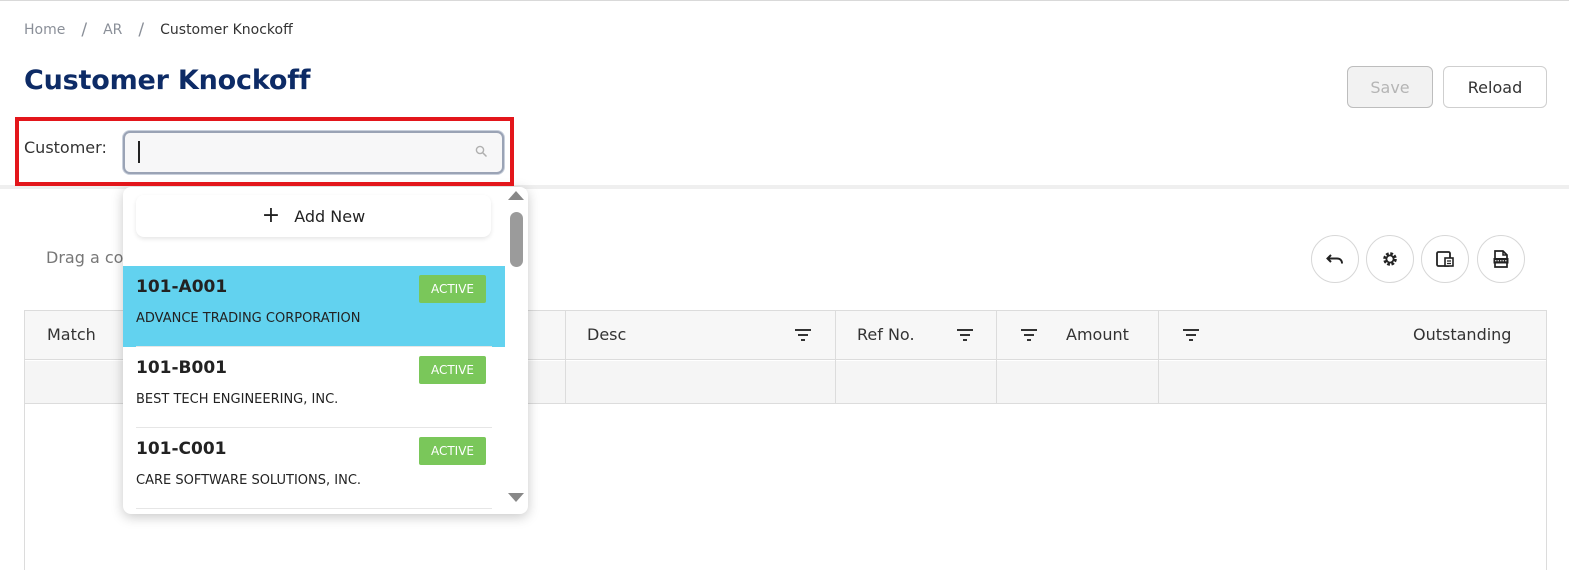  I want to click on group-panel-hint: Drag a co, so click(85, 257).